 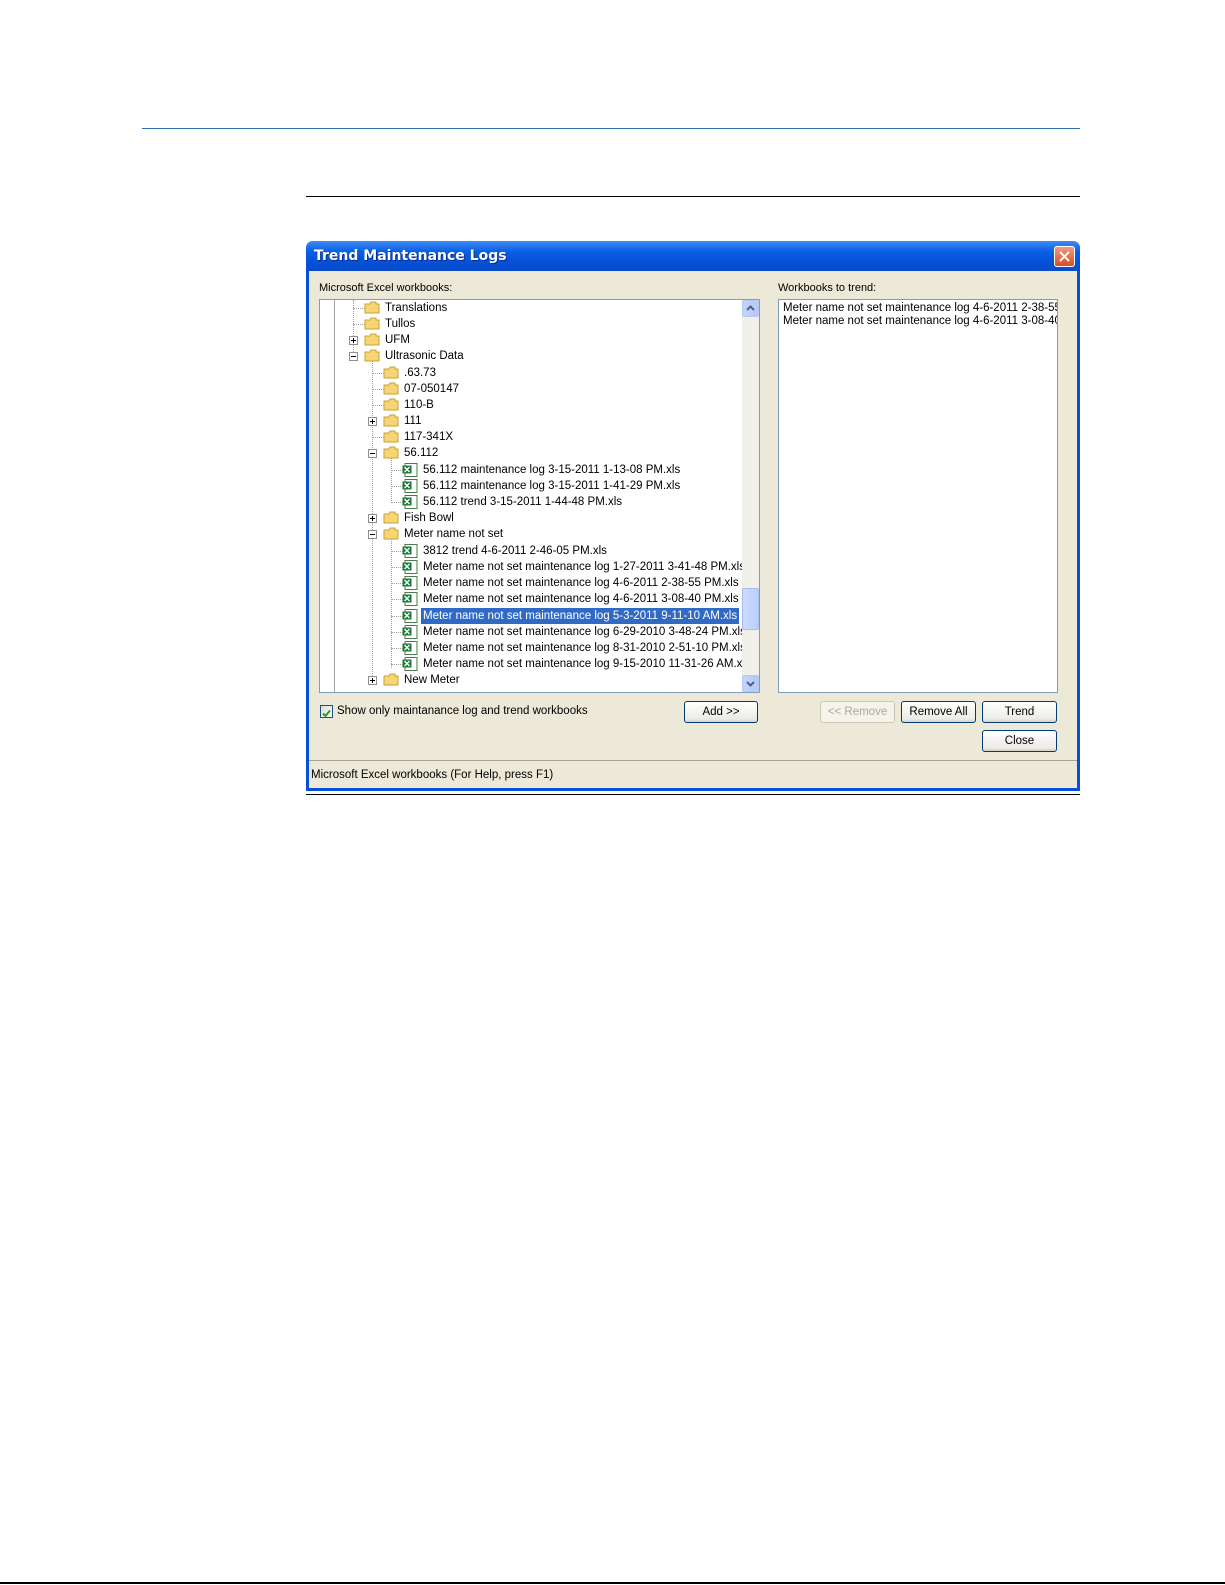 I want to click on scroll-up-button, so click(x=750, y=308).